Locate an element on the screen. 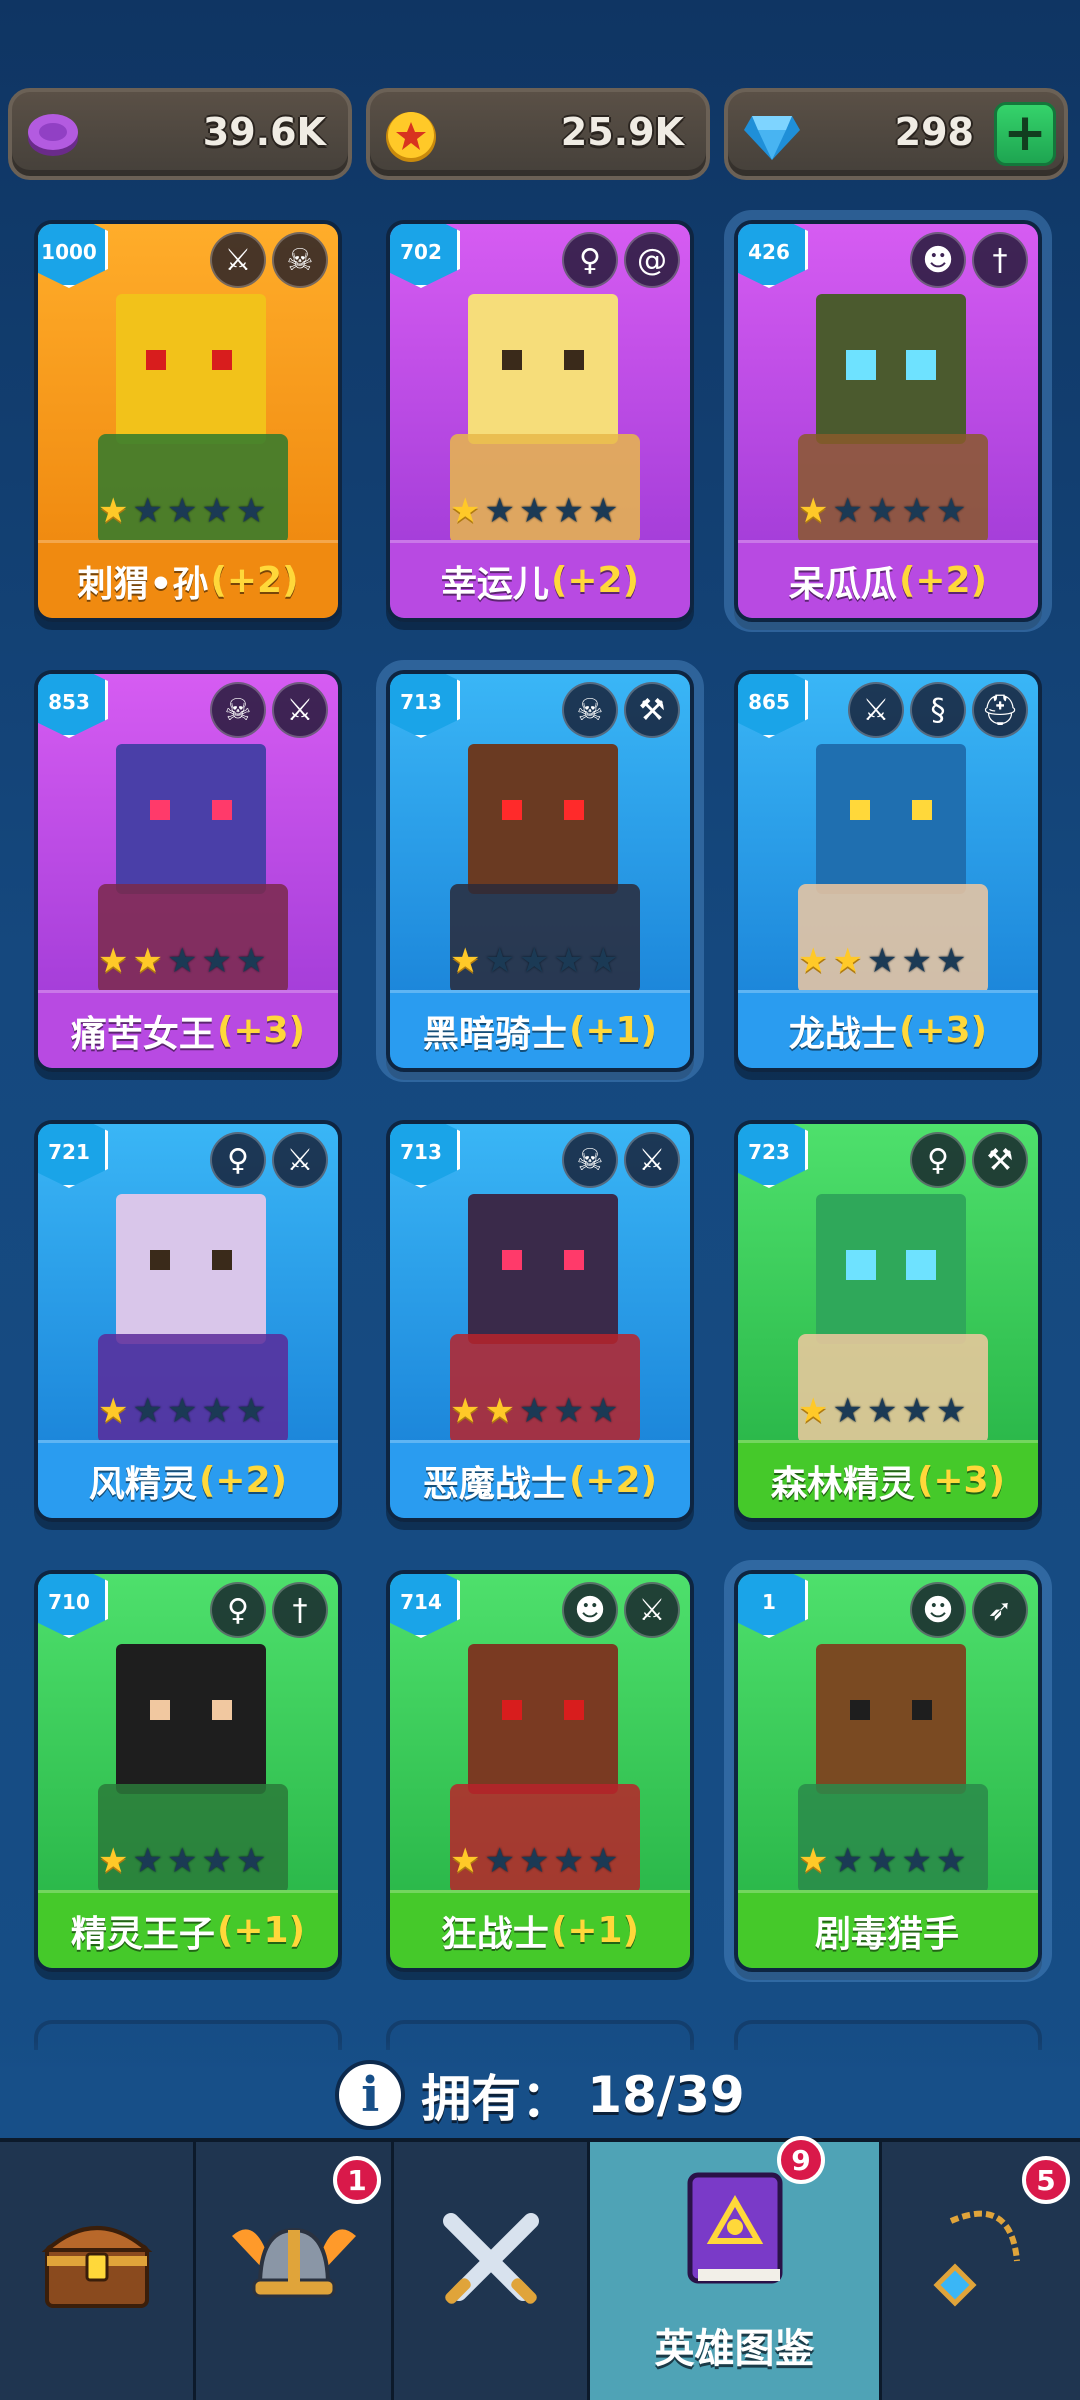 The width and height of the screenshot is (1080, 2400). hero-card: 426 ☻ † ★ ★ ★ ★ ★ 呆瓜瓜 (+2) is located at coordinates (888, 421).